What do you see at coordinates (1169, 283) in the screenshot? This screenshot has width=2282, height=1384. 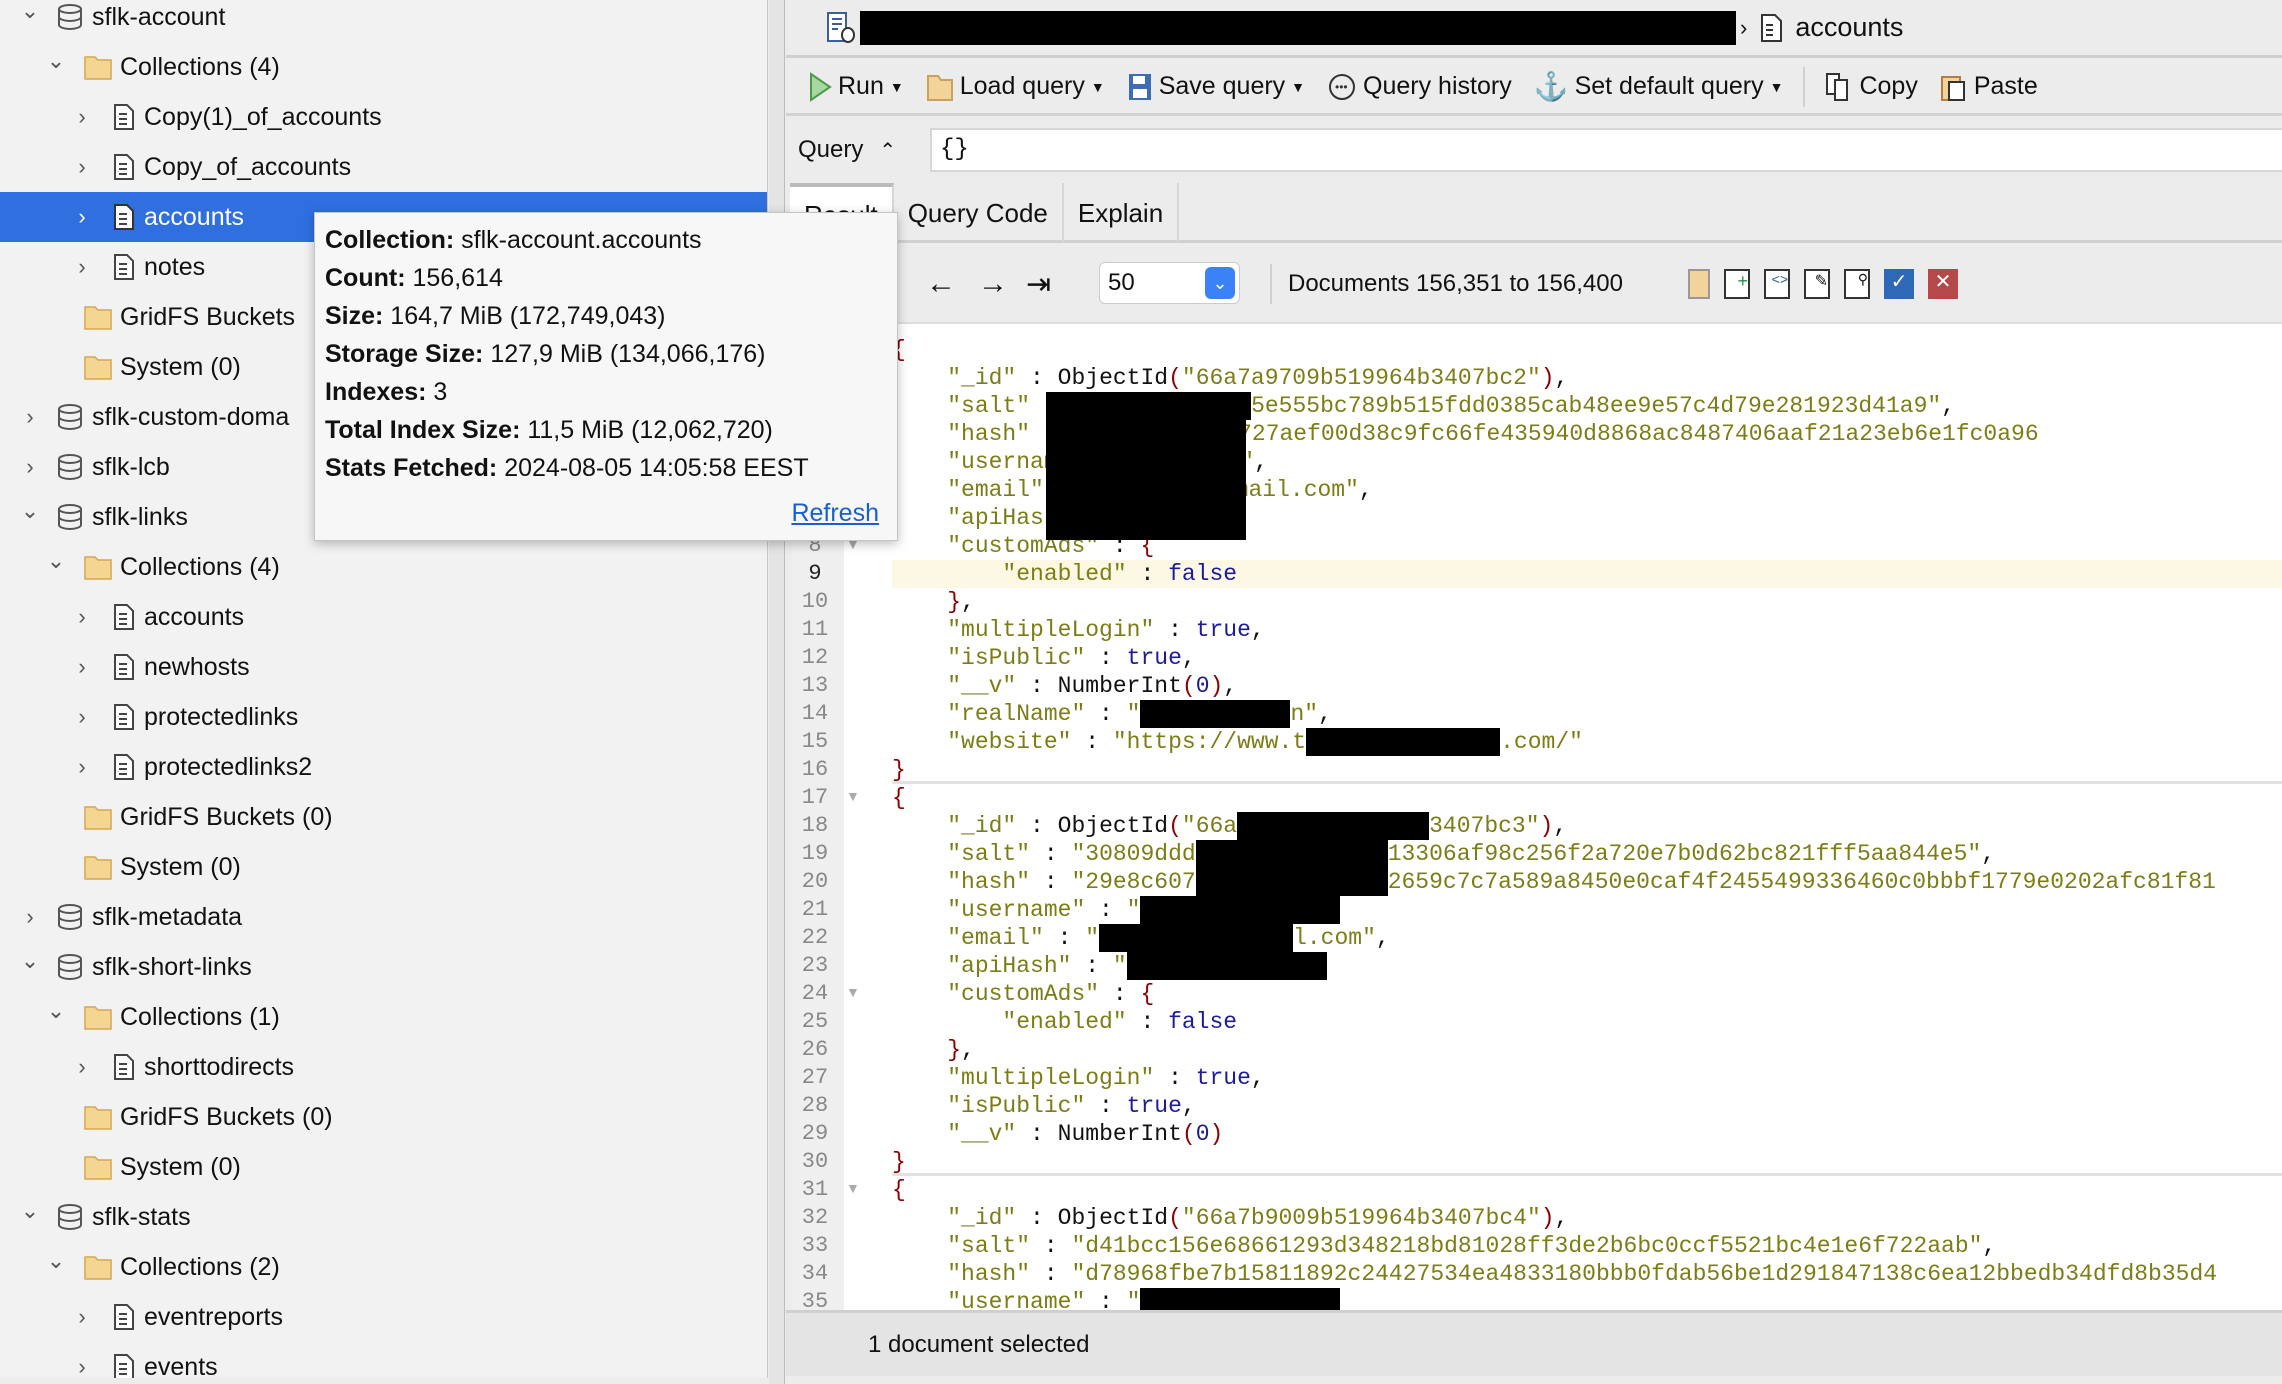 I see `page-size-select: 50 ⌄` at bounding box center [1169, 283].